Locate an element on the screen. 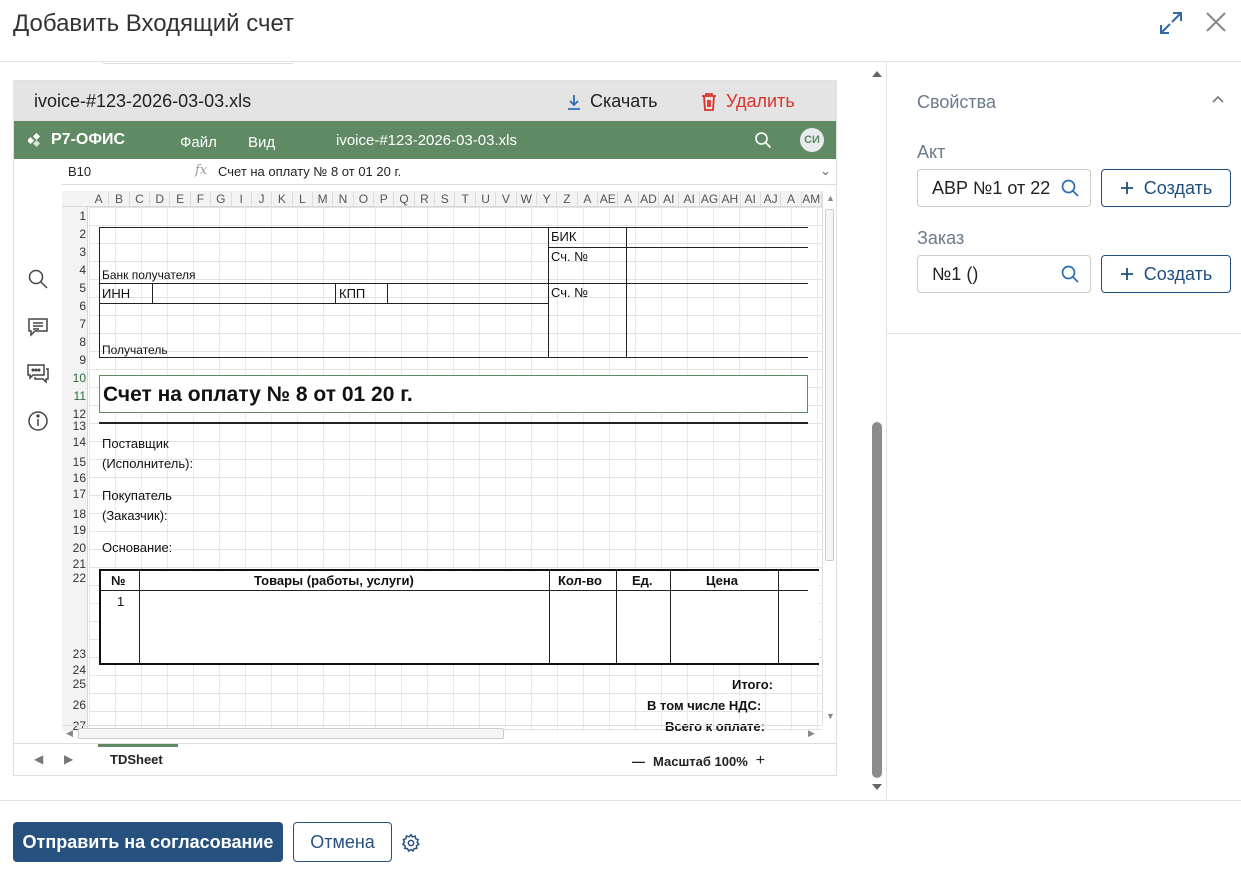  order-field: №1 () is located at coordinates (1004, 274).